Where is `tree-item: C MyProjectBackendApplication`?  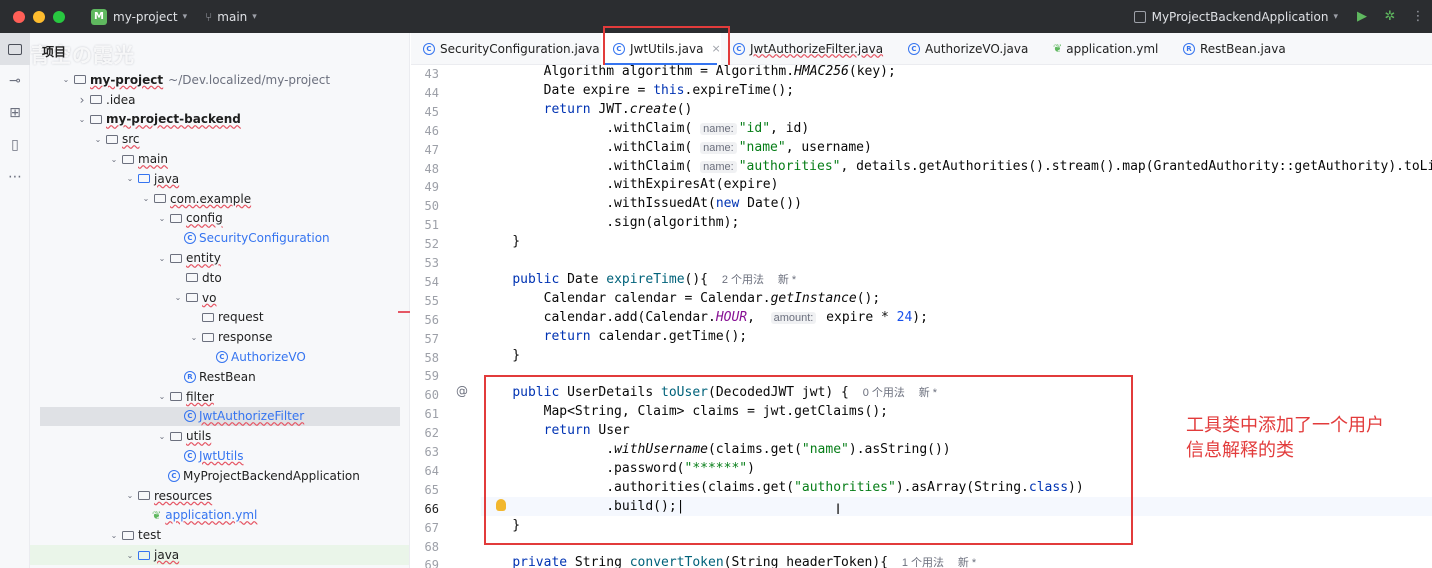 tree-item: C MyProjectBackendApplication is located at coordinates (219, 476).